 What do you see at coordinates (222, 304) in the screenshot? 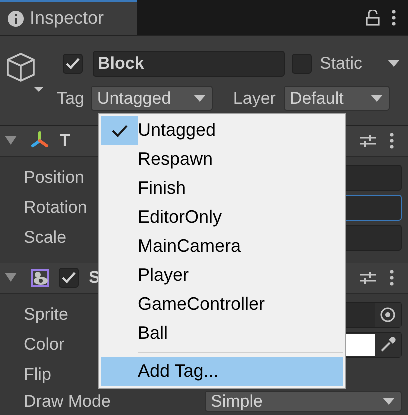
I see `menu-item: GameController` at bounding box center [222, 304].